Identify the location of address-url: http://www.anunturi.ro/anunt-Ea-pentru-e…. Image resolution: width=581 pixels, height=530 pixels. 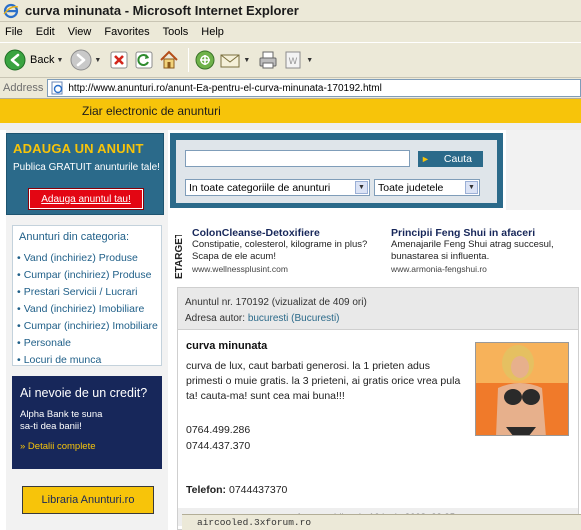
(225, 88).